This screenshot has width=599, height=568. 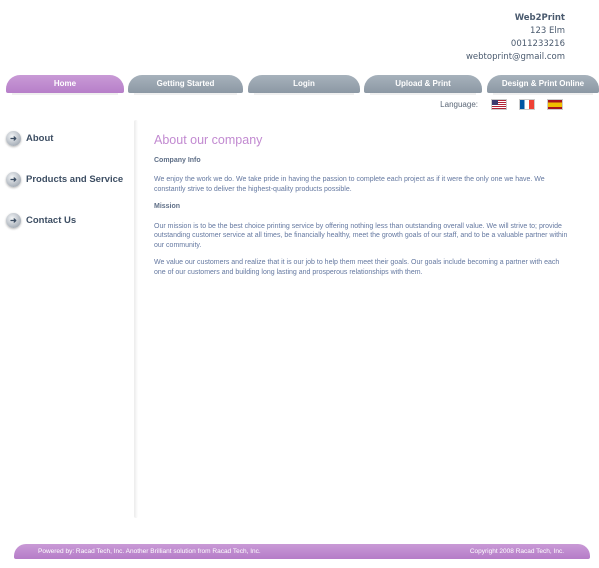 What do you see at coordinates (185, 85) in the screenshot?
I see `nav-getting-started-tab: Getting Started` at bounding box center [185, 85].